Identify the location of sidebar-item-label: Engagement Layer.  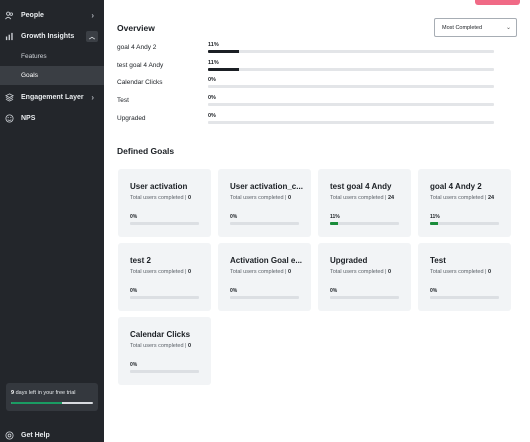
(52, 97).